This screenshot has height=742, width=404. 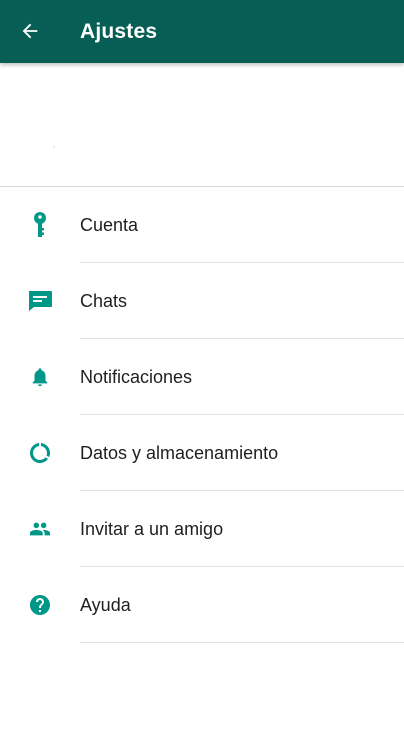 What do you see at coordinates (104, 301) in the screenshot?
I see `menu-item-label: Chats` at bounding box center [104, 301].